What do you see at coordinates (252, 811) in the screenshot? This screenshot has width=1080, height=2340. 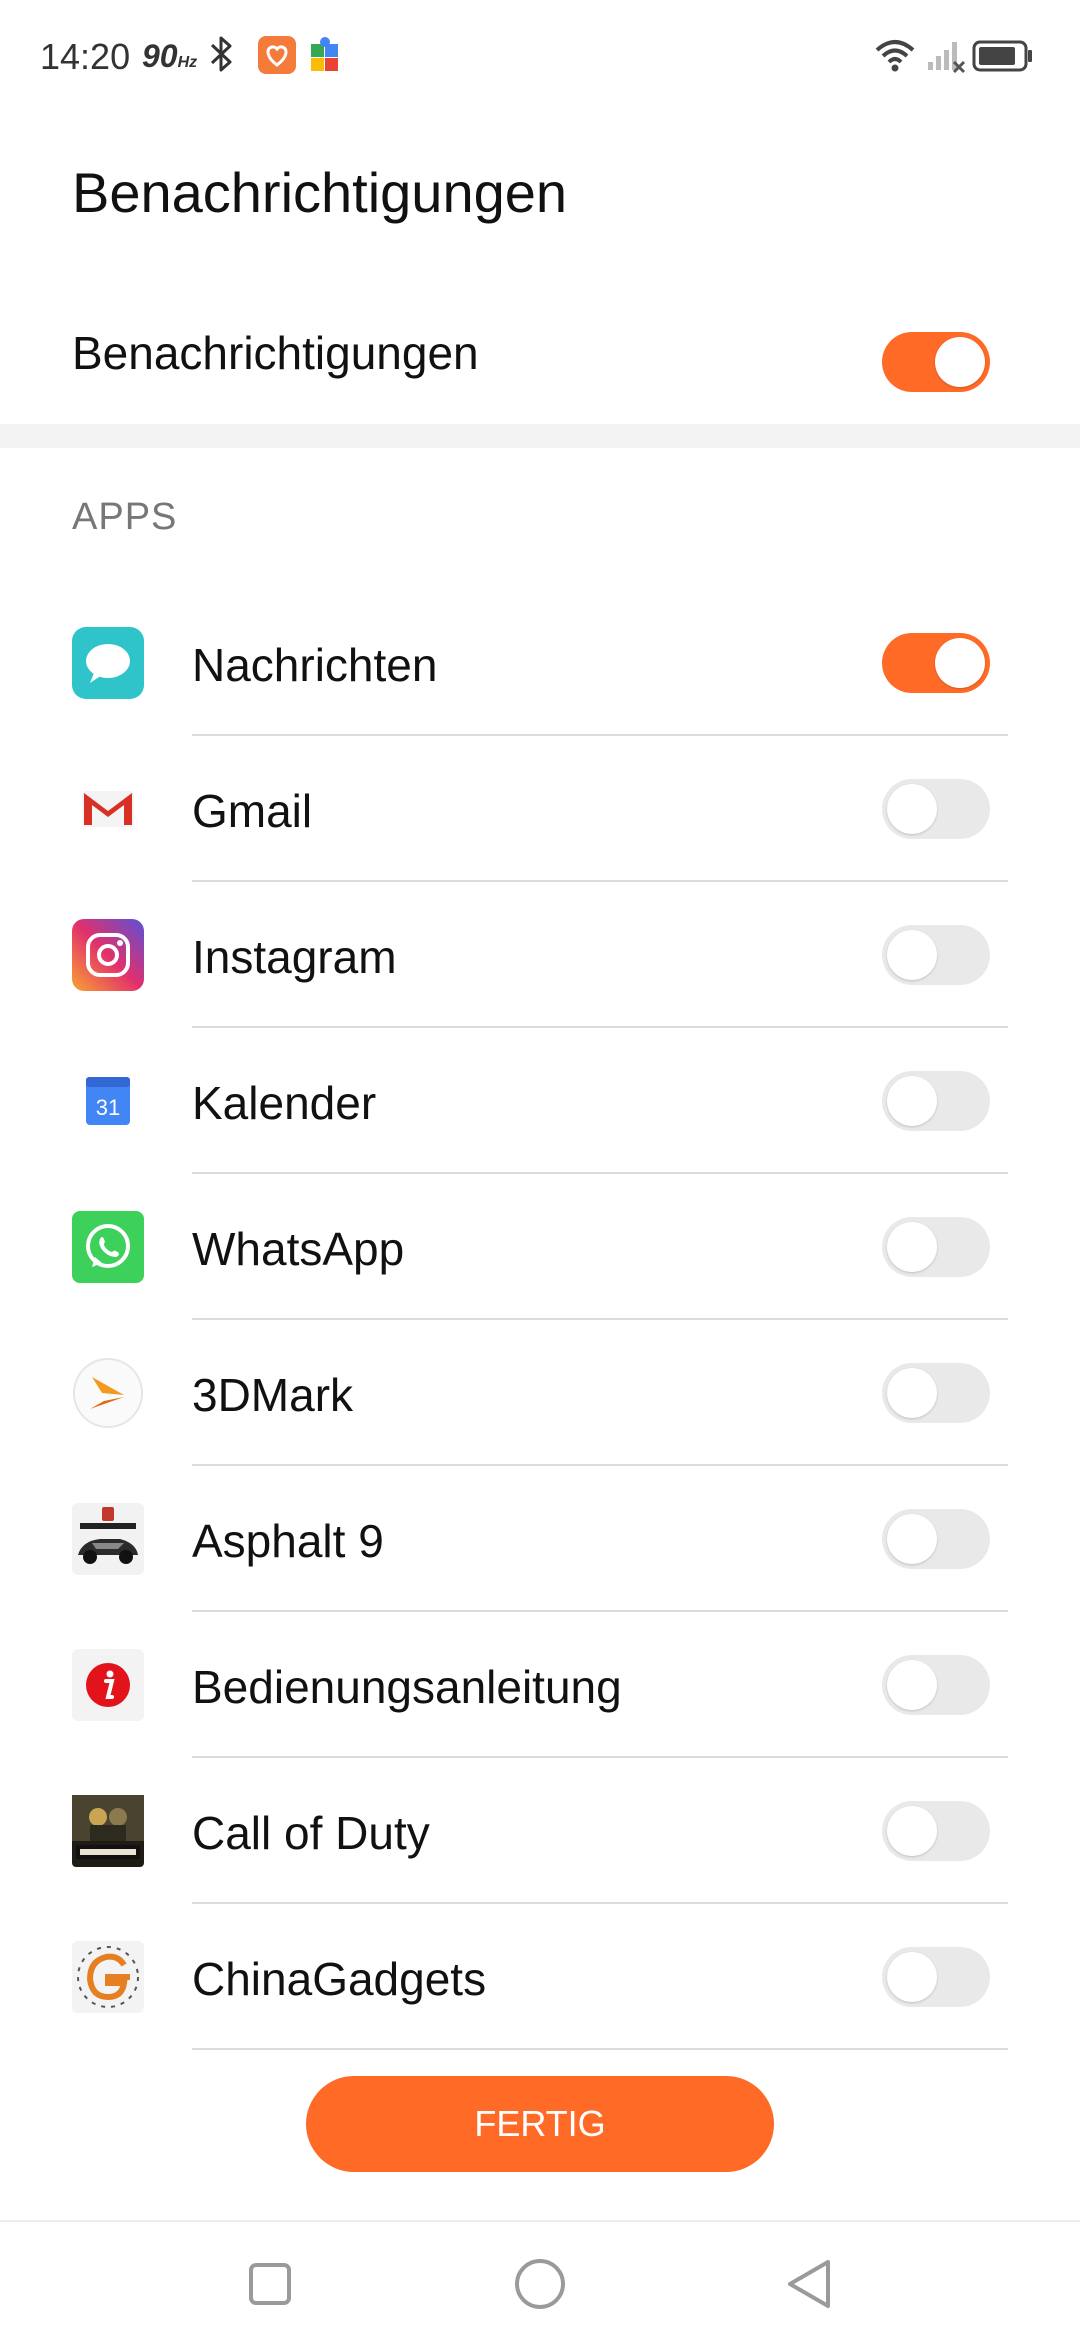 I see `app-label: Gmail` at bounding box center [252, 811].